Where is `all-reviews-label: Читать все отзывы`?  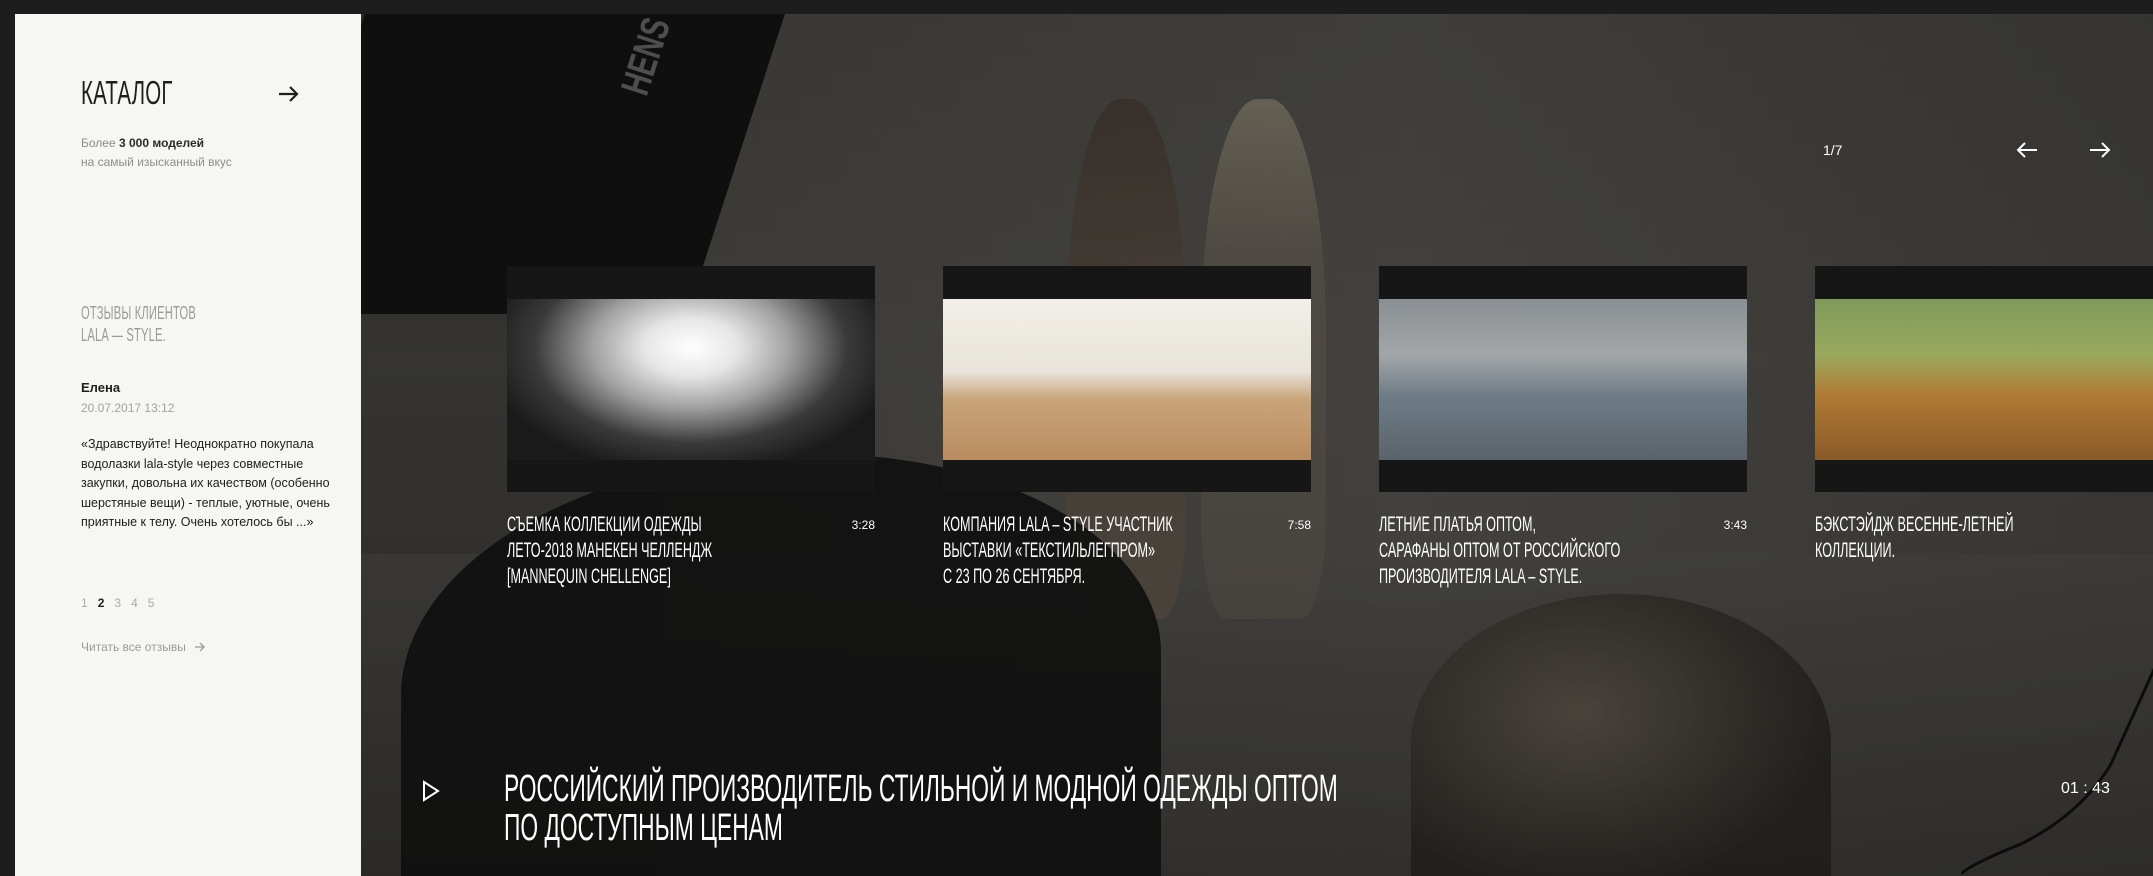
all-reviews-label: Читать все отзывы is located at coordinates (133, 647).